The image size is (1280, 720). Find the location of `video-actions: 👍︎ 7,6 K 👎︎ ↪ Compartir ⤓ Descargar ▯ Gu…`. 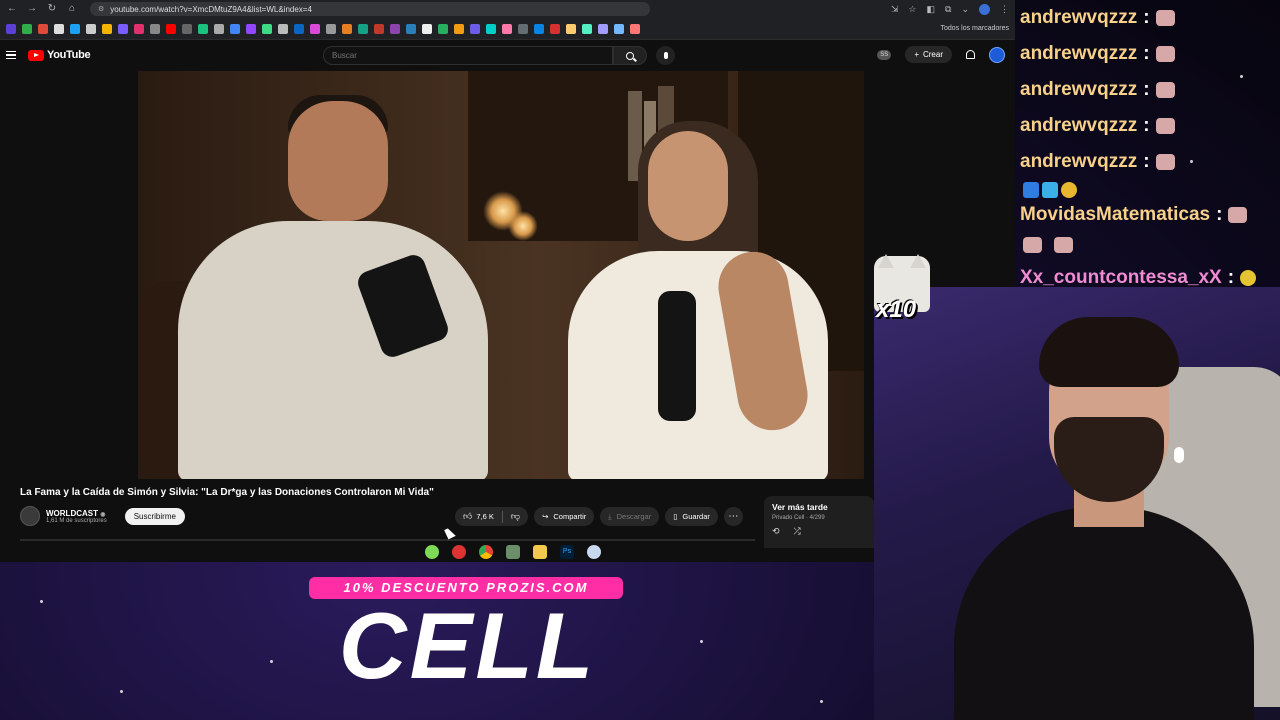

video-actions: 👍︎ 7,6 K 👎︎ ↪ Compartir ⤓ Descargar ▯ Gu… is located at coordinates (599, 516).